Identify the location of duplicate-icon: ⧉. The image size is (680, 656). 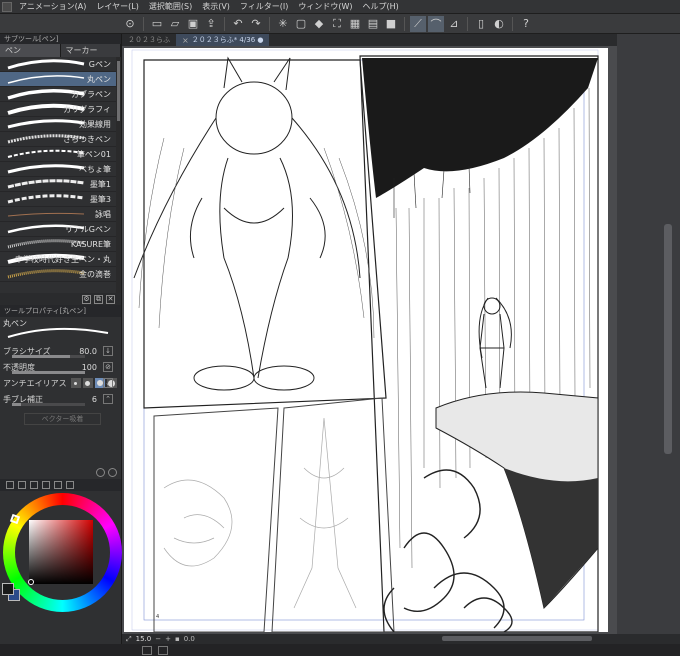
(98, 299).